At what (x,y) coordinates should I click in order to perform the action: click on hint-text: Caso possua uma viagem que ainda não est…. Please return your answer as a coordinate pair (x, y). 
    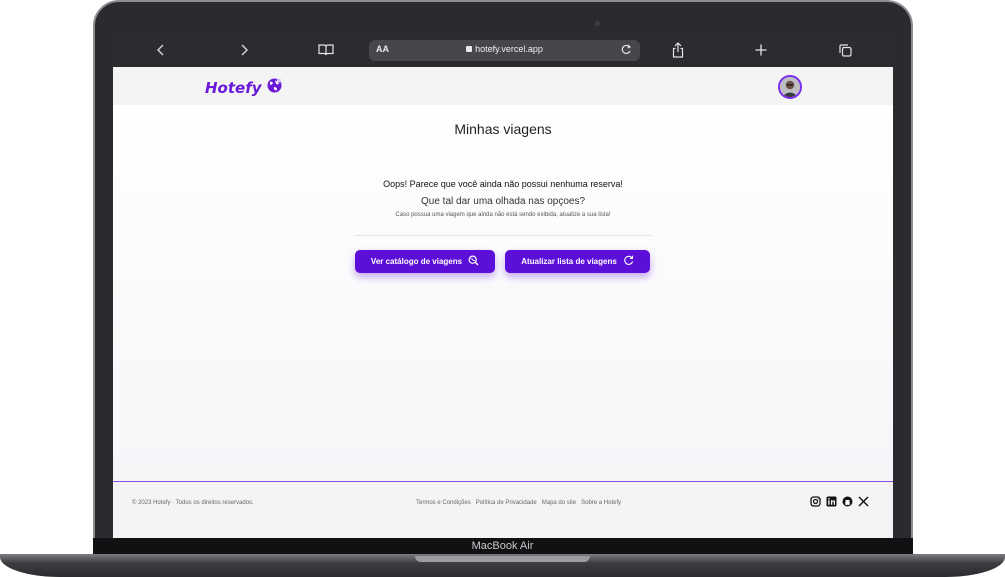
    Looking at the image, I should click on (503, 215).